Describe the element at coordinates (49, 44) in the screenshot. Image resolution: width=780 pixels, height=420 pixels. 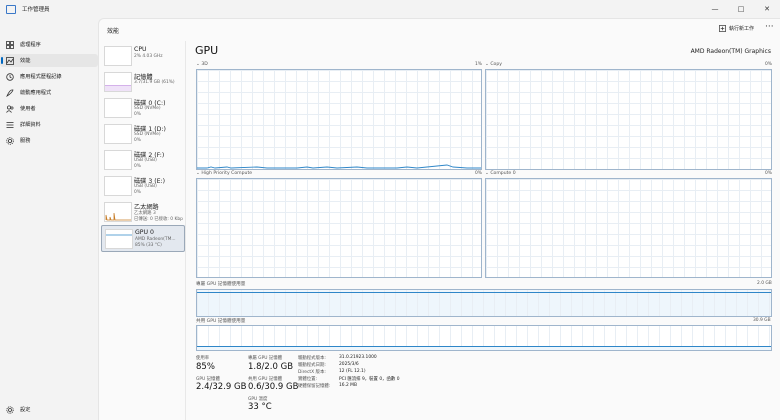
I see `sidebar-item-processes: 處理程序` at that location.